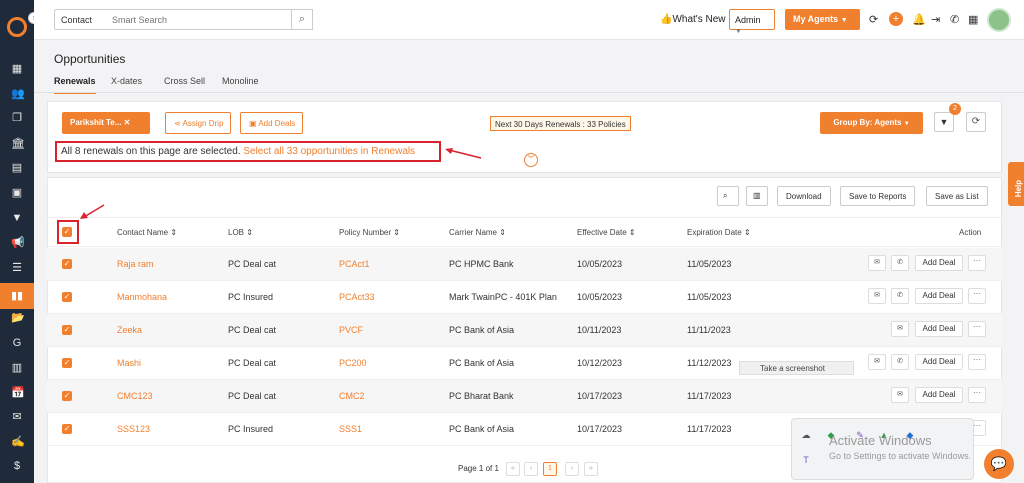 This screenshot has height=483, width=1024. What do you see at coordinates (878, 196) in the screenshot?
I see `save-to-reports-button: Save to Reports` at bounding box center [878, 196].